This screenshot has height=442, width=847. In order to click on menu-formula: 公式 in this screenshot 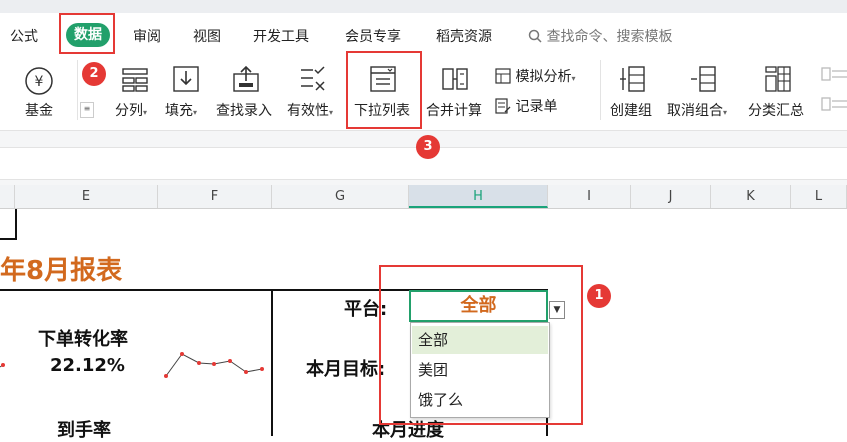, I will do `click(24, 36)`.